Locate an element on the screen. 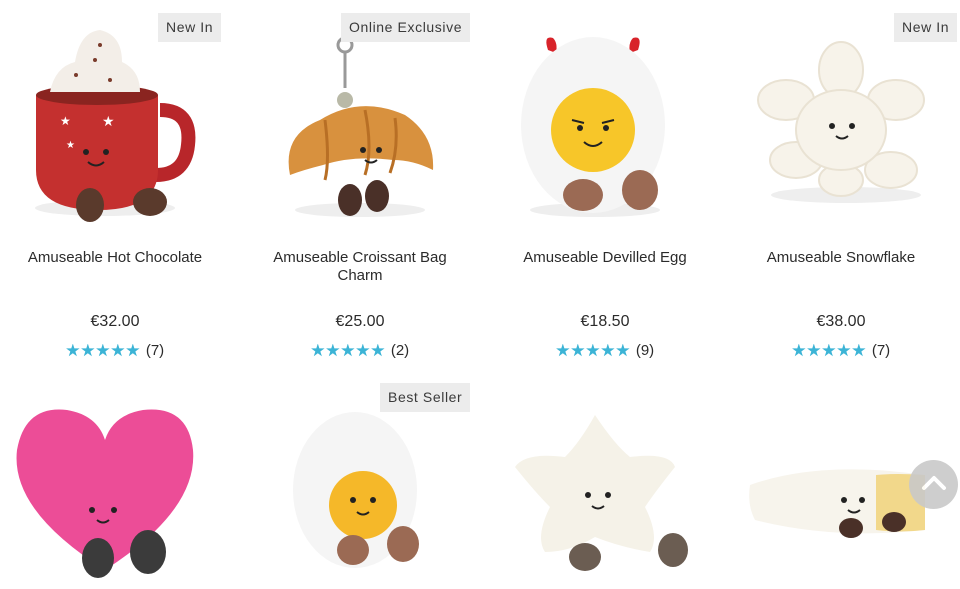  product-card-heart is located at coordinates (115, 484).